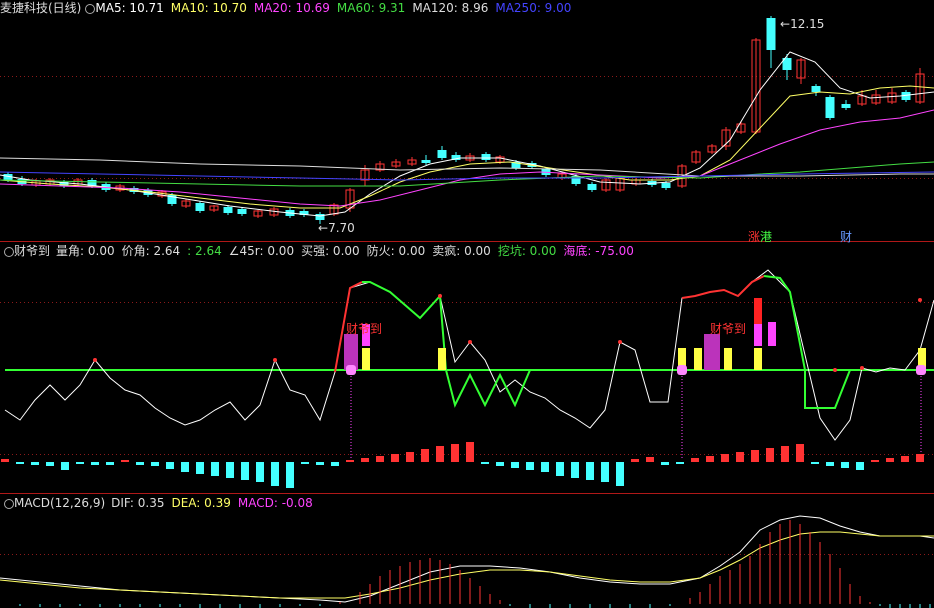  I want to click on signal-label-1: 财爷到, so click(364, 329).